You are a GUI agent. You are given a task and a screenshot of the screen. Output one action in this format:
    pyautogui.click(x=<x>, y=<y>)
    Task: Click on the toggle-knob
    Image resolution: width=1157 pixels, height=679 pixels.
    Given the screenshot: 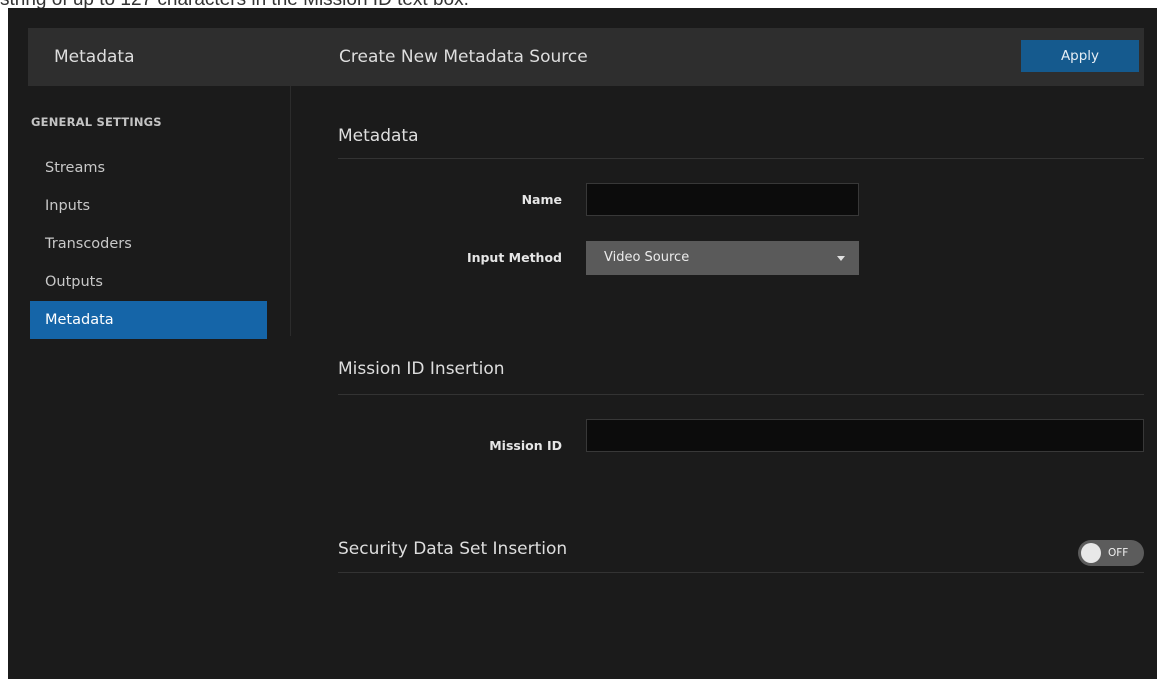 What is the action you would take?
    pyautogui.click(x=1091, y=553)
    